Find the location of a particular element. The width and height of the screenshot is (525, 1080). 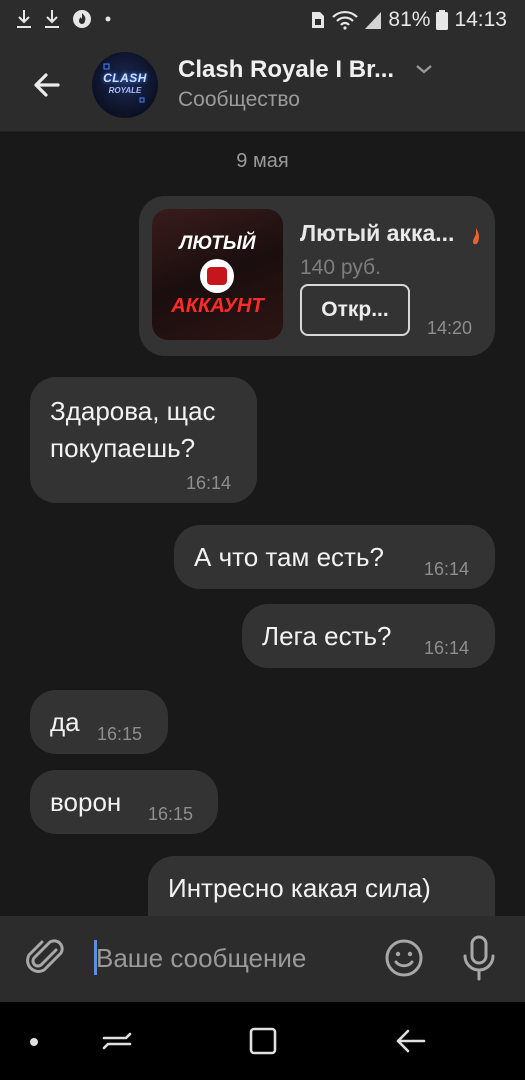

product-image-badge is located at coordinates (217, 276).